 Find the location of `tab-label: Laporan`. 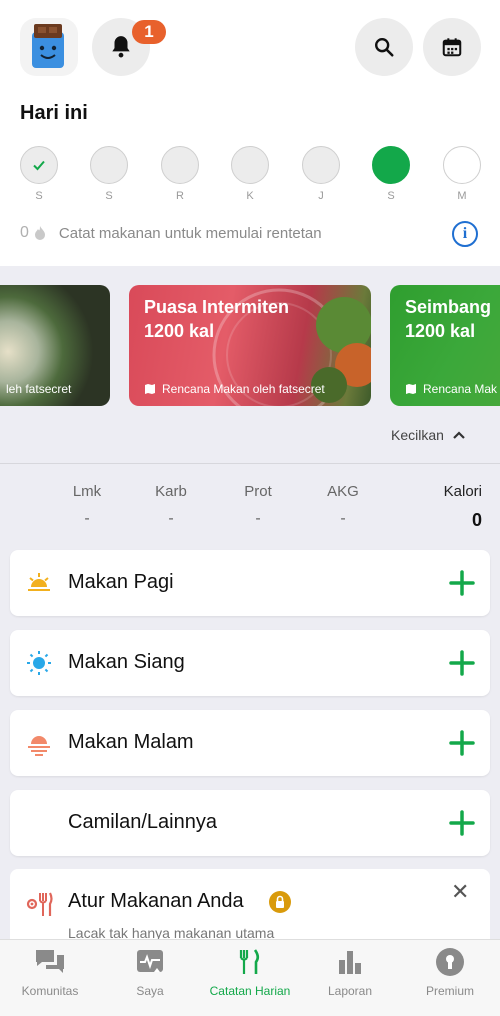

tab-label: Laporan is located at coordinates (350, 991).